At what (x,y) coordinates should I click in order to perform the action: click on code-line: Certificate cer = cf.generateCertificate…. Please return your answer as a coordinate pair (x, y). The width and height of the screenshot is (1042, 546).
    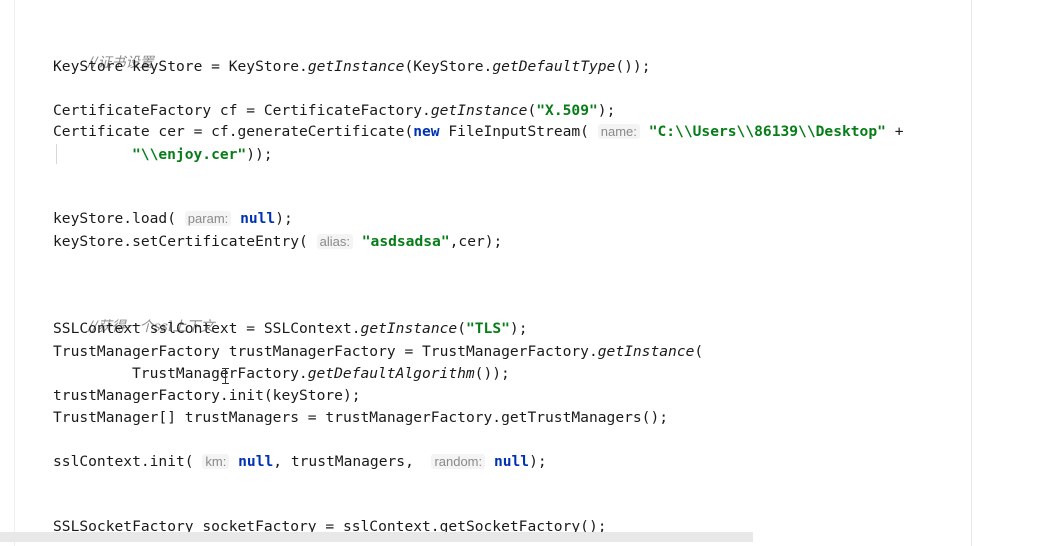
    Looking at the image, I should click on (478, 132).